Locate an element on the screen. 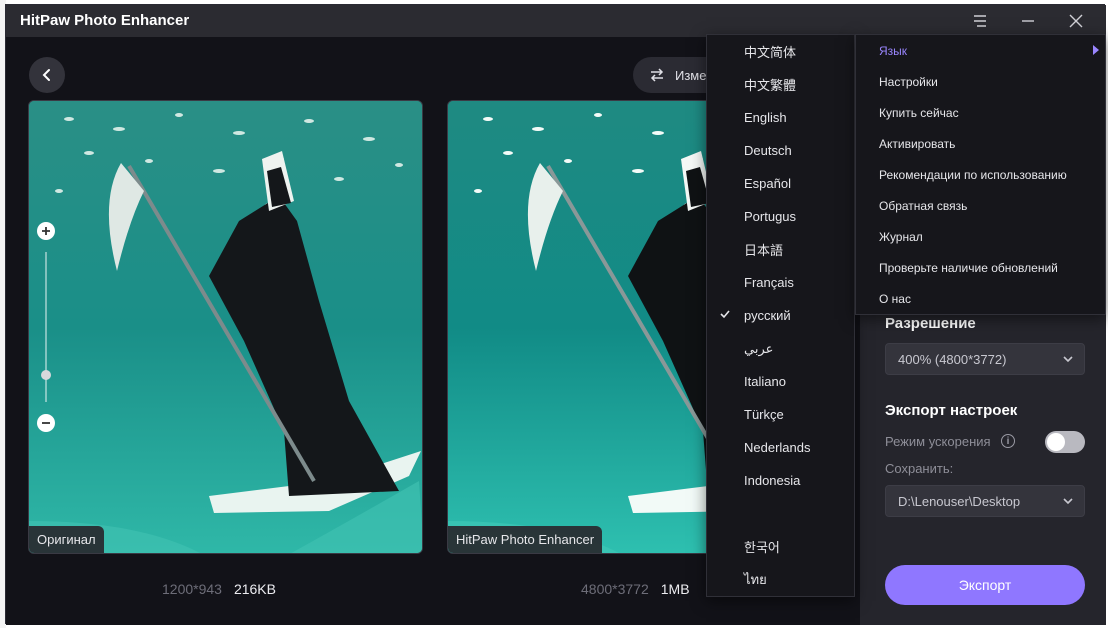 The image size is (1108, 628). resolution-heading: Разрешение is located at coordinates (930, 323).